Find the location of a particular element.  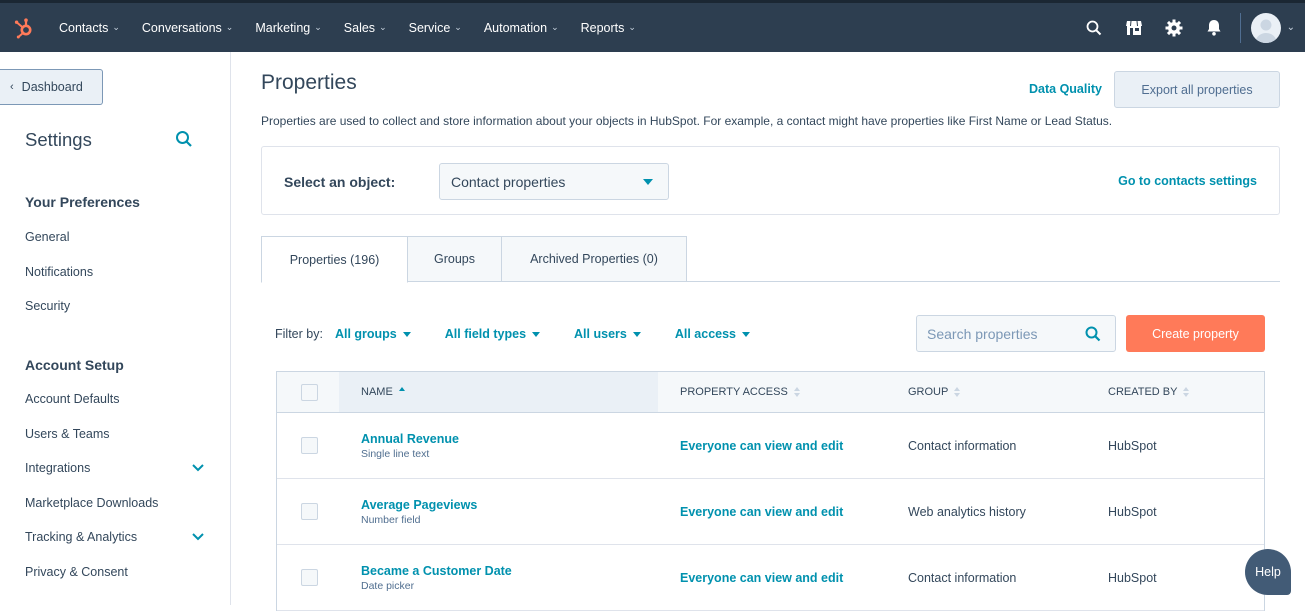

nav-automation: Automation ⌄ is located at coordinates (521, 27).